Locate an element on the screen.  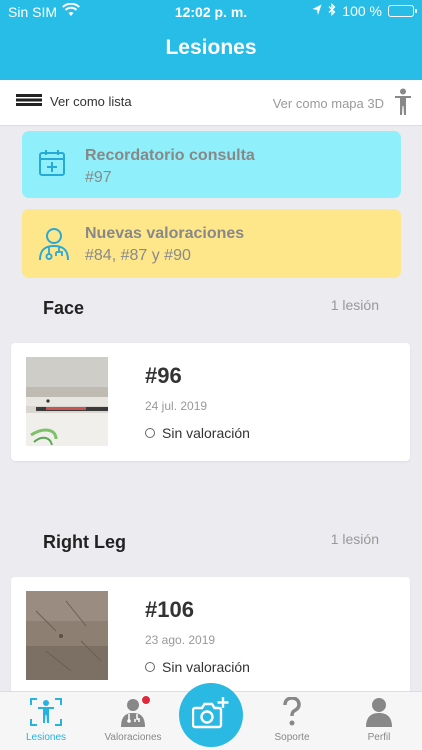
add-photo-button is located at coordinates (211, 715).